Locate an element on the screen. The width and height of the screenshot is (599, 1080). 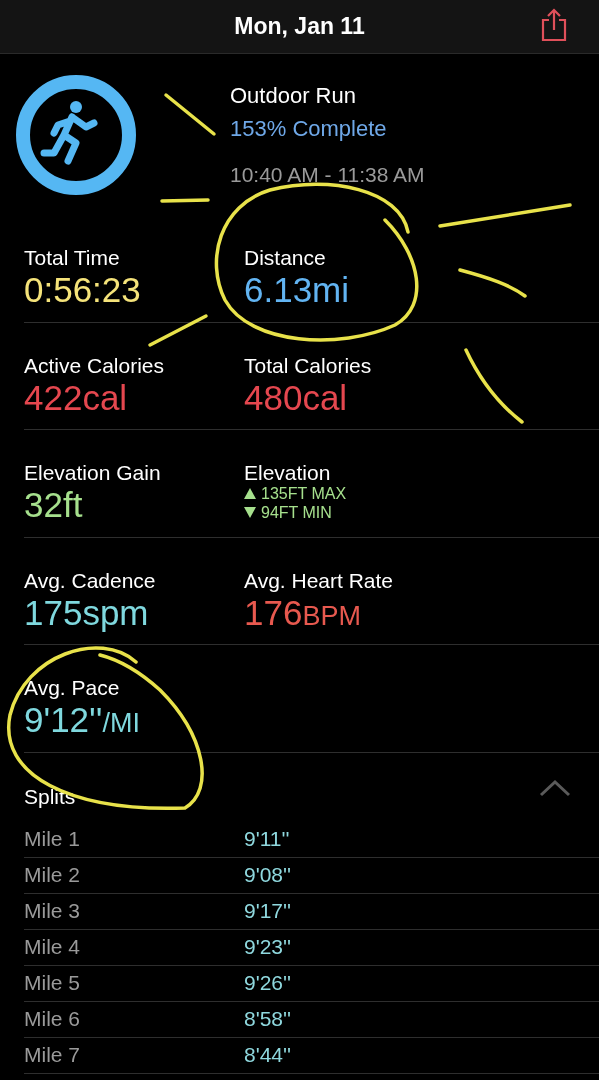
metric-label: Total Time is located at coordinates (72, 258).